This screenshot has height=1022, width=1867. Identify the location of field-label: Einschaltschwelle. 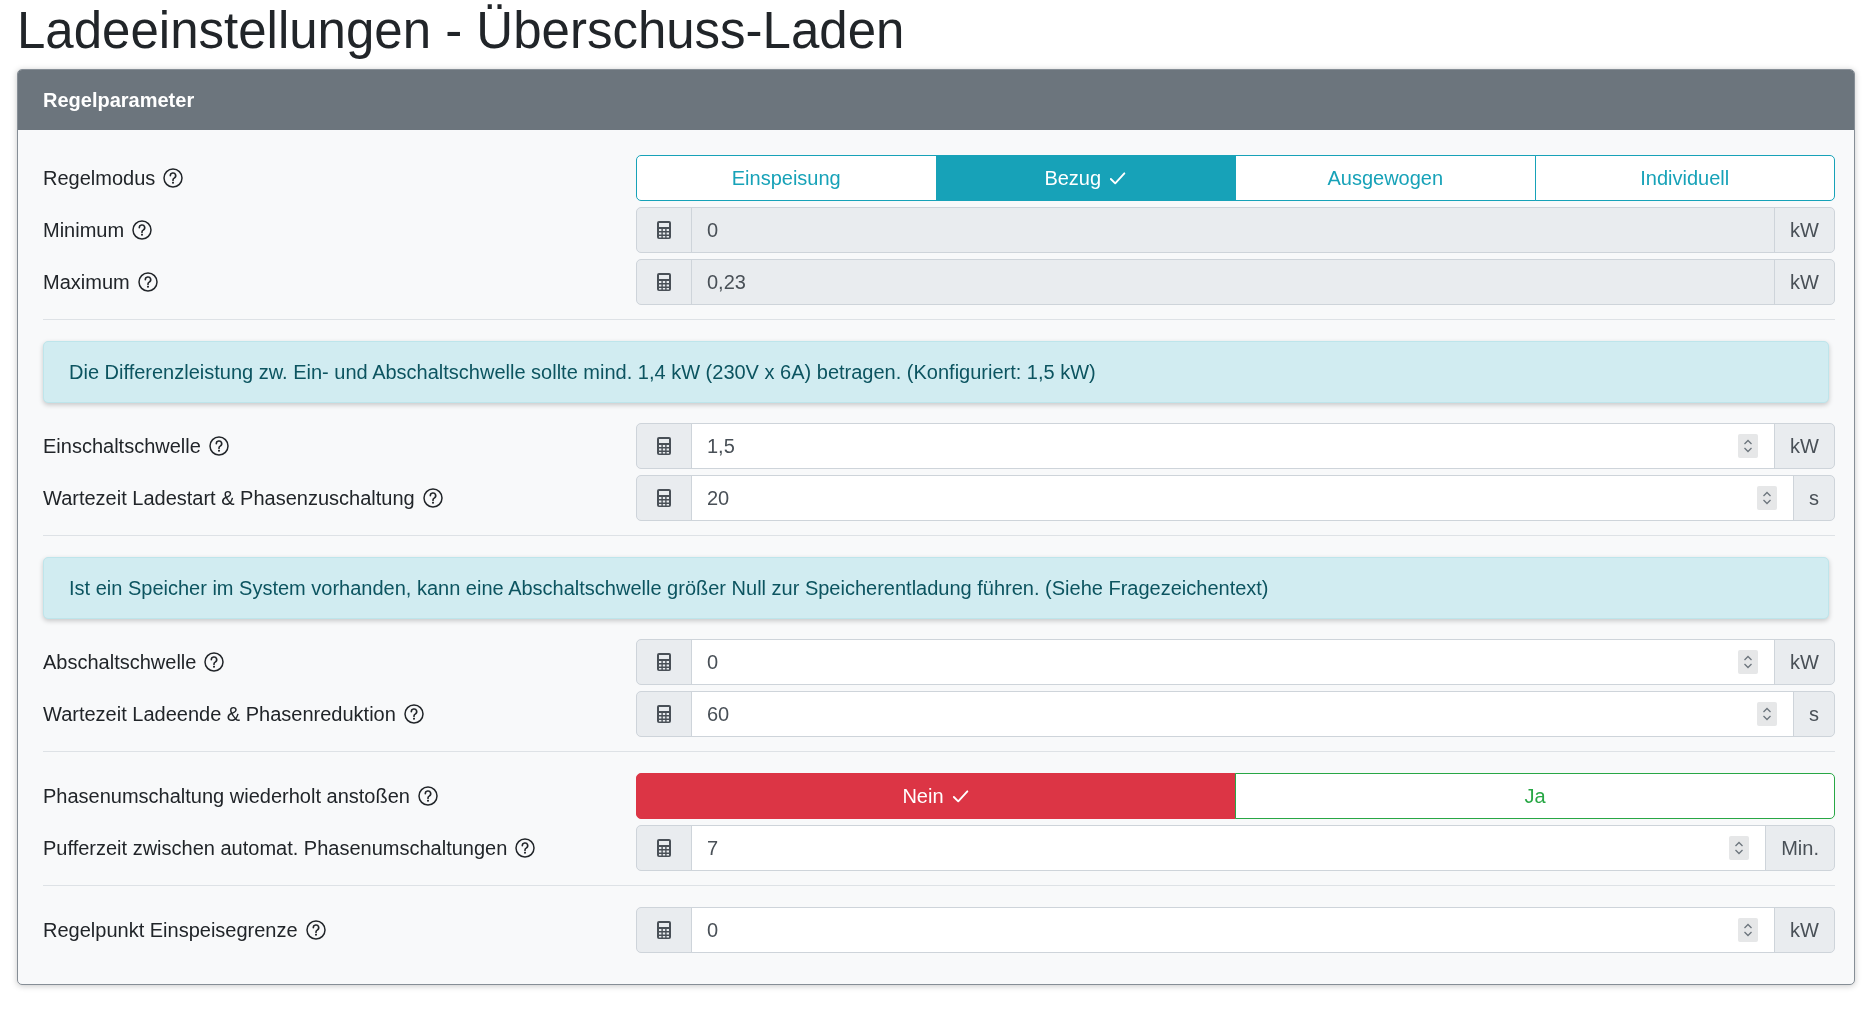
(122, 446).